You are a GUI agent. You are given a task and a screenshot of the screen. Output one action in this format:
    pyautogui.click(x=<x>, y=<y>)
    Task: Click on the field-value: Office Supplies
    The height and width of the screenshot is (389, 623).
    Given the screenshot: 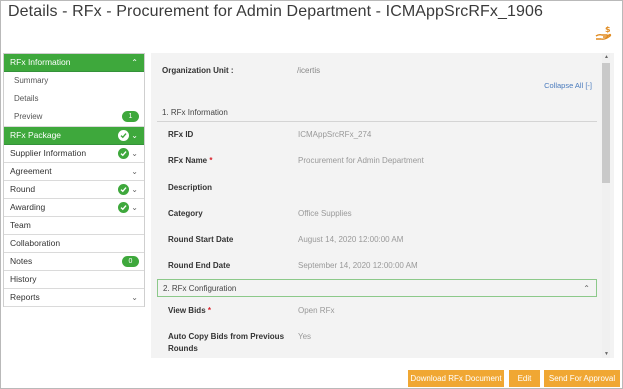 What is the action you would take?
    pyautogui.click(x=325, y=213)
    